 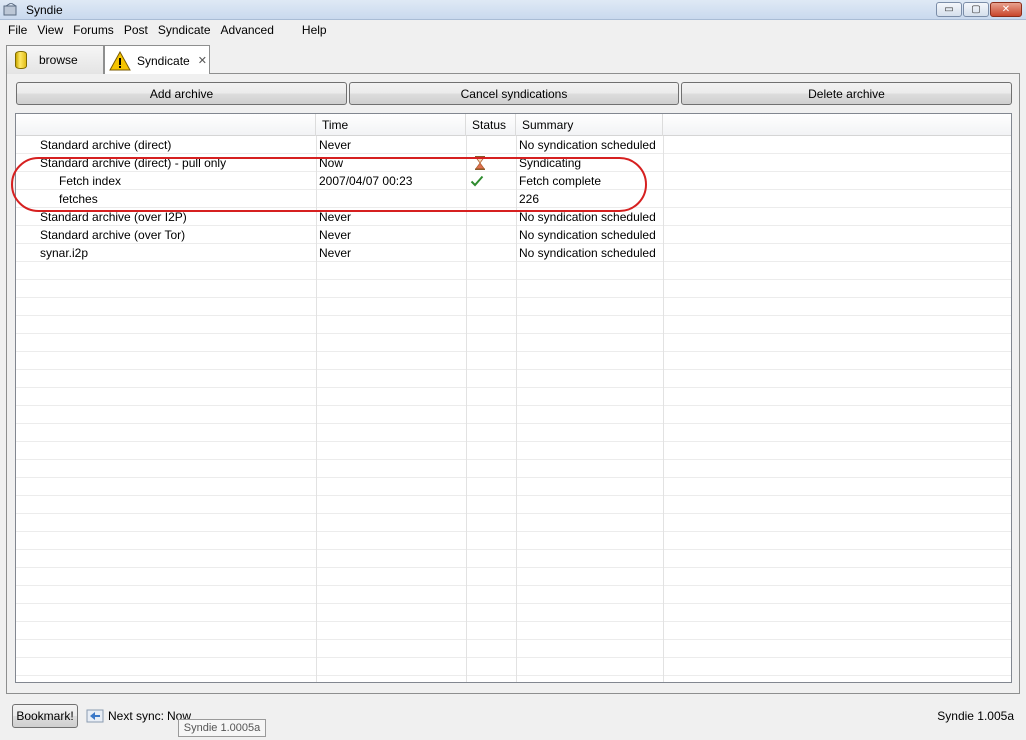 What do you see at coordinates (64, 253) in the screenshot?
I see `archive-name: synar.i2p` at bounding box center [64, 253].